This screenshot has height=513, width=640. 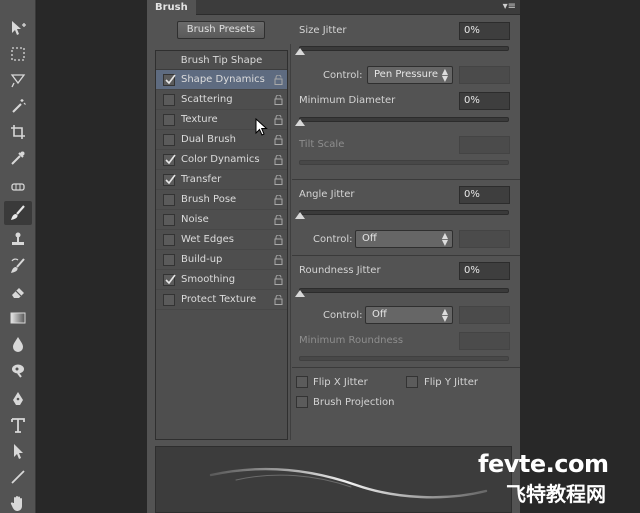 I want to click on size-jitter-label: Size Jitter, so click(x=323, y=30).